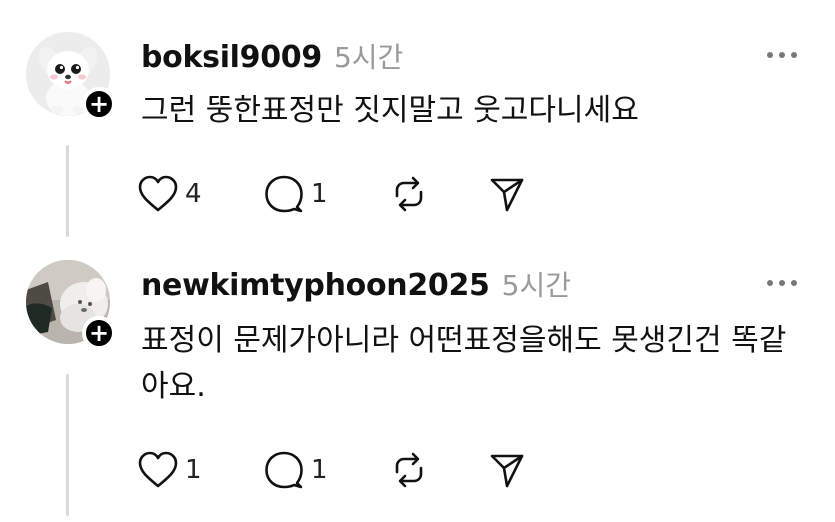 The height and width of the screenshot is (522, 835). What do you see at coordinates (390, 110) in the screenshot?
I see `comment-text: 그런 뚱한표정만 짓지말고 웃고다니세요` at bounding box center [390, 110].